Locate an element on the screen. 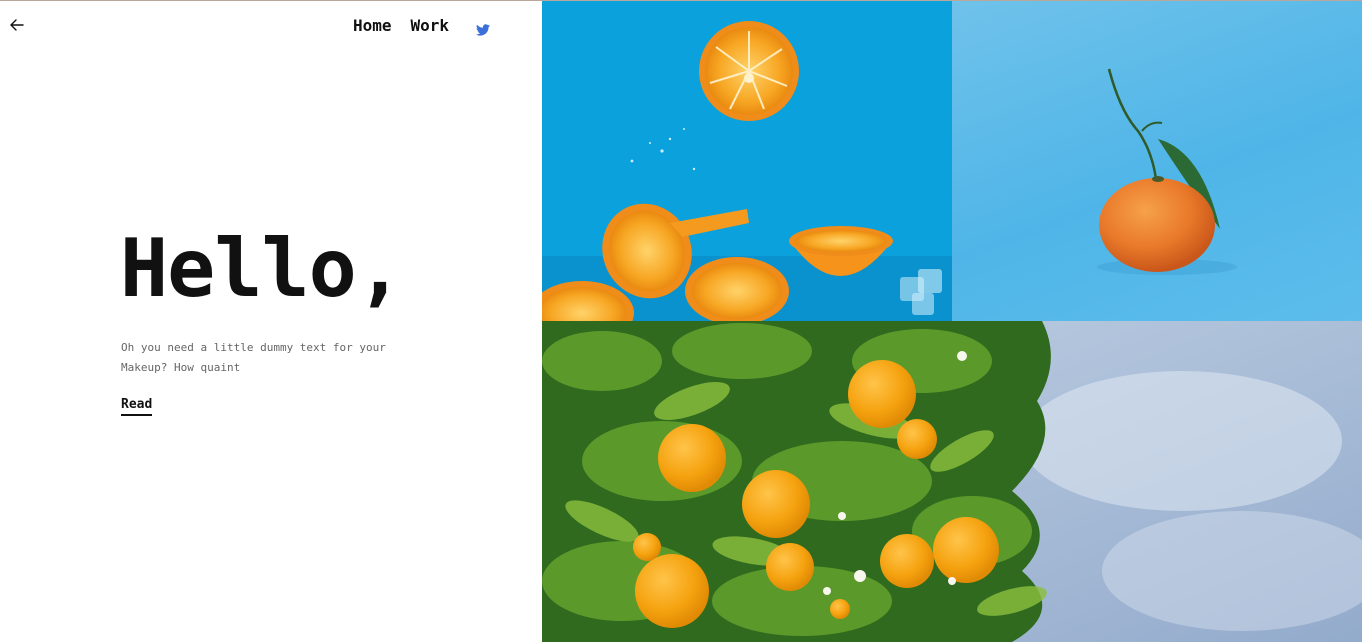  arrow-left-icon is located at coordinates (17, 25).